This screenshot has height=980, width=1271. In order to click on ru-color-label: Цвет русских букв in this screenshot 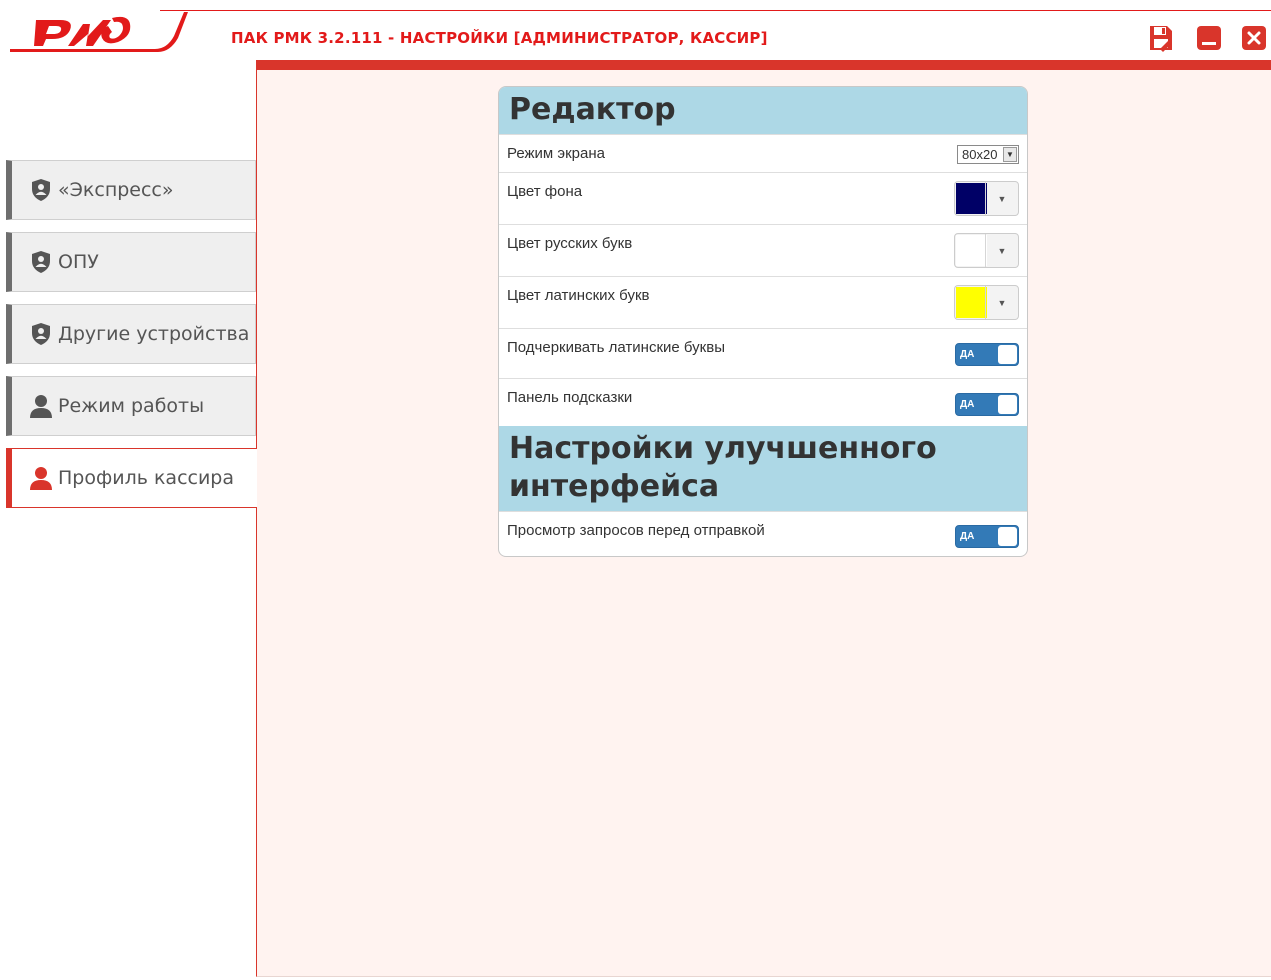, I will do `click(570, 243)`.